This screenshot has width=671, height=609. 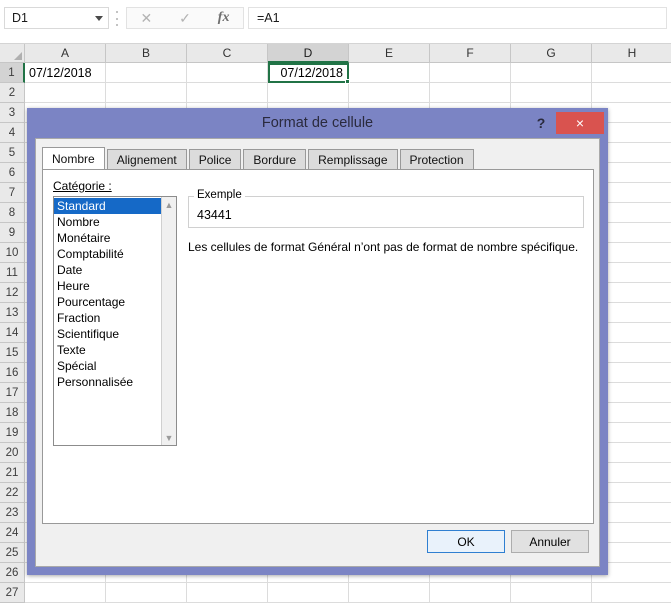 I want to click on row-header-17: 17, so click(x=12, y=393).